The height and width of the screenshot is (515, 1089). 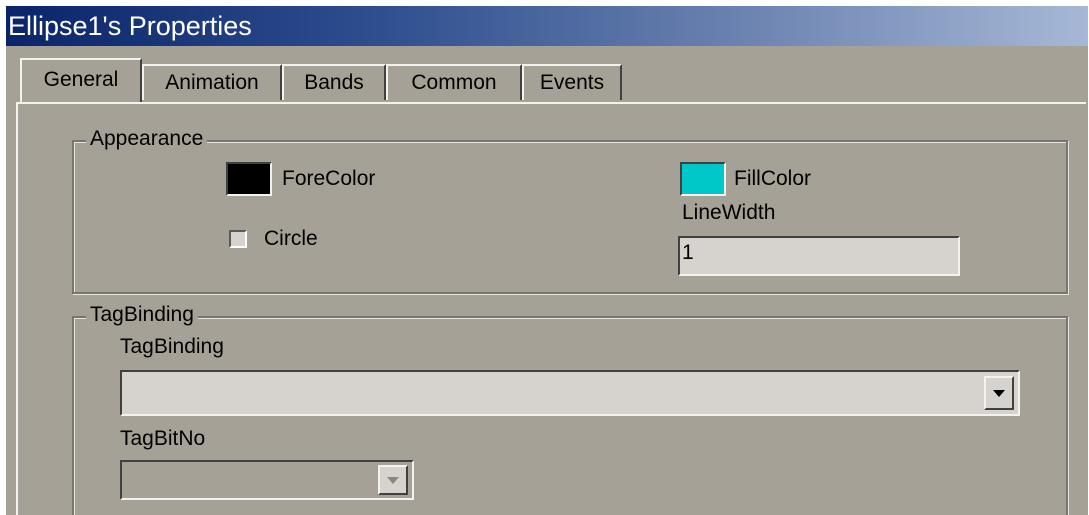 I want to click on forecolor-swatch, so click(x=249, y=179).